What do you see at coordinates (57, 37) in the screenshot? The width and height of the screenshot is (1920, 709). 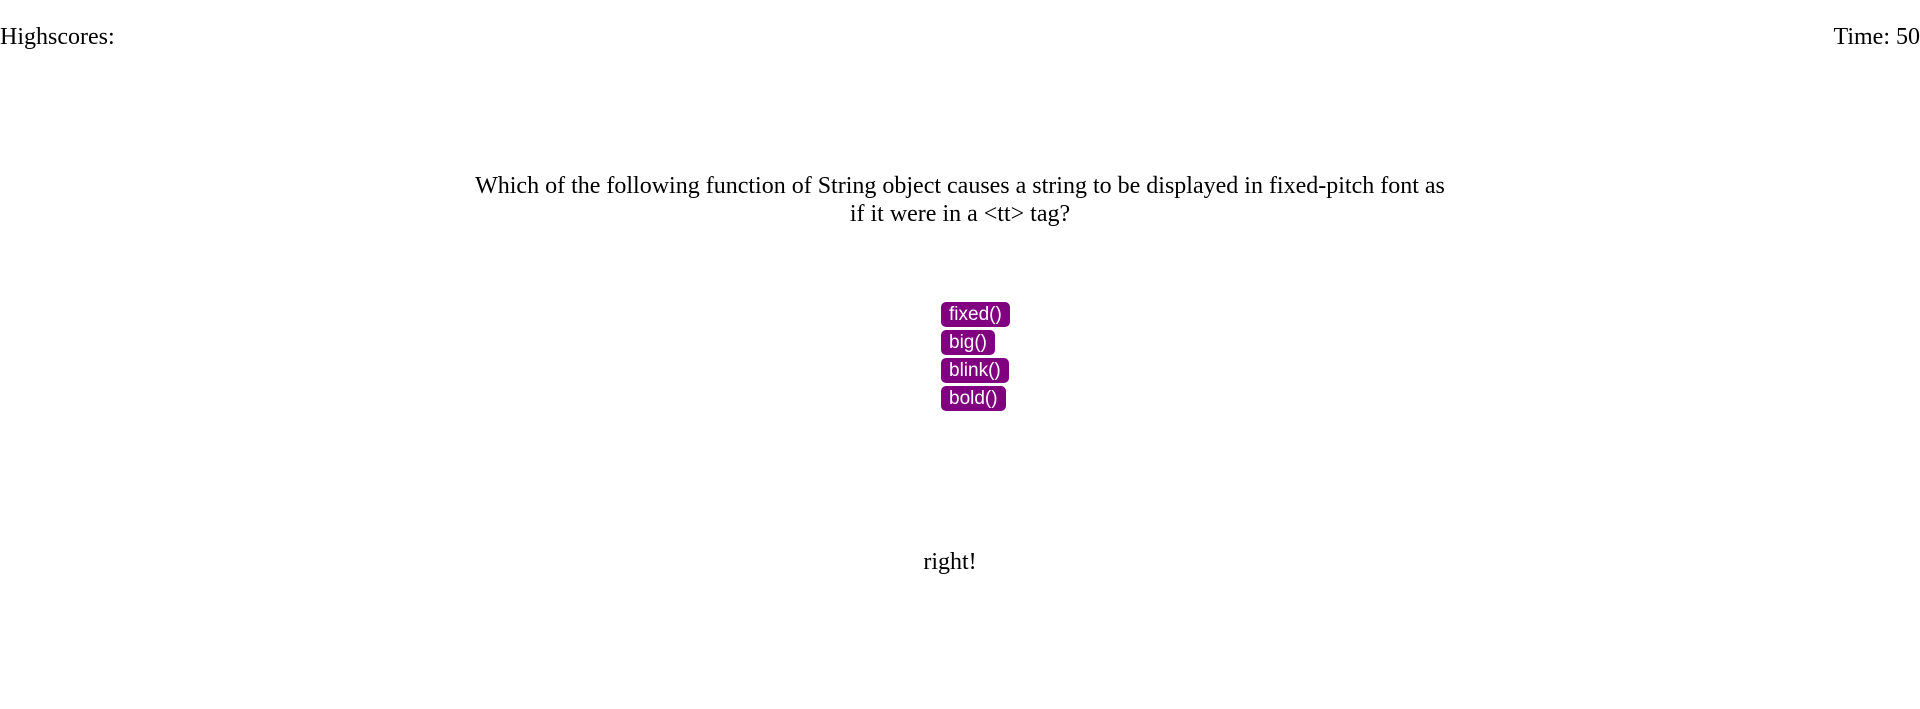 I see `highscores-link: Highscores:` at bounding box center [57, 37].